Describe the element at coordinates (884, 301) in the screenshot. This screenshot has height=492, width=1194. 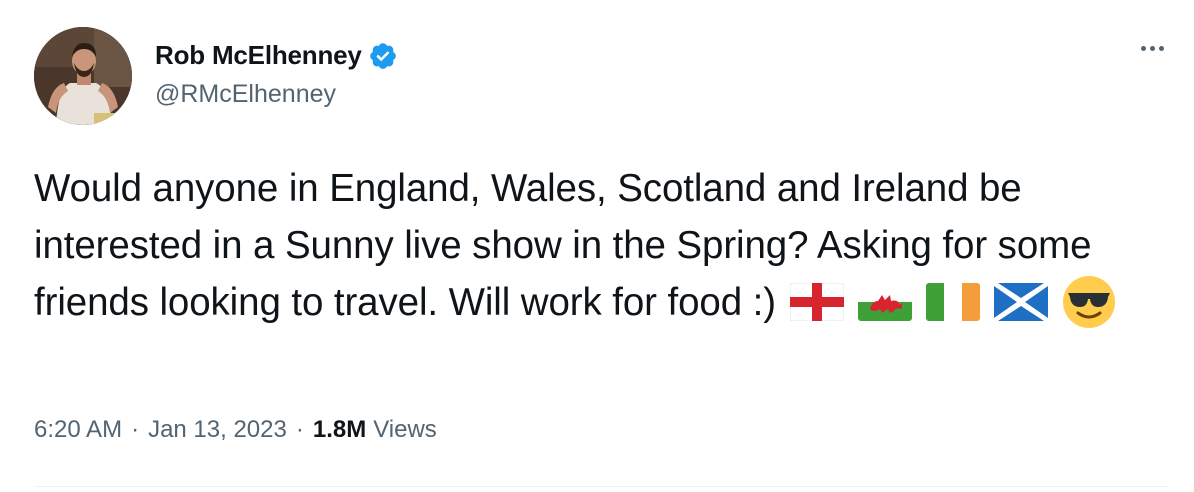
I see `flag-wales-icon` at that location.